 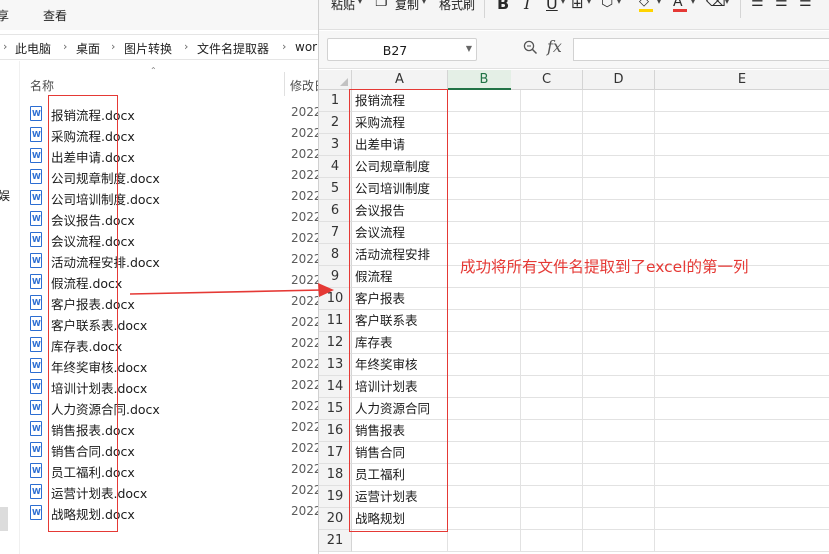 I want to click on clear-format-icon: ⌫, so click(x=716, y=5).